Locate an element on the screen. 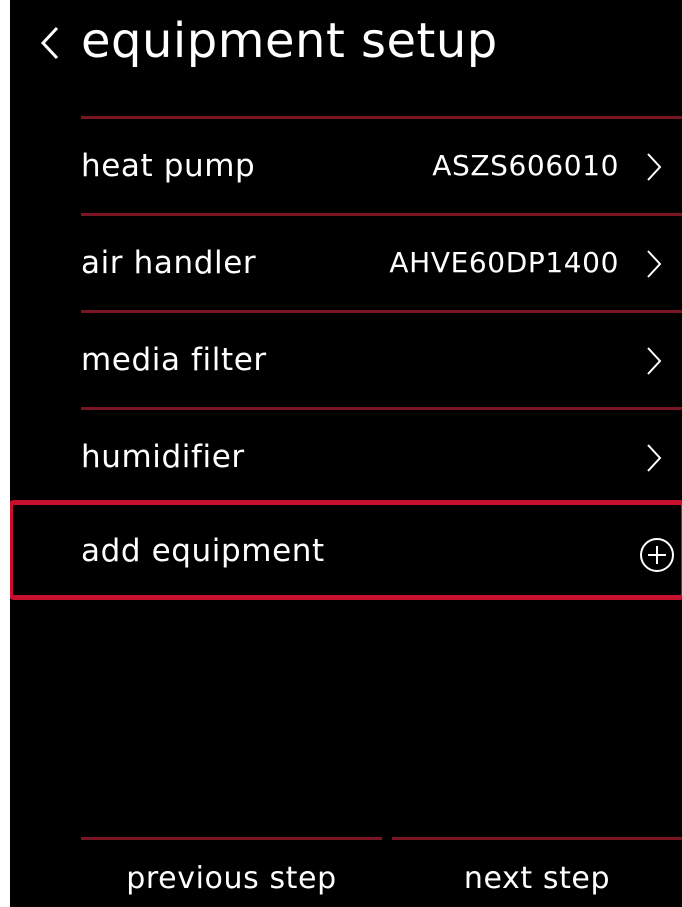  header: equipment setup is located at coordinates (346, 45).